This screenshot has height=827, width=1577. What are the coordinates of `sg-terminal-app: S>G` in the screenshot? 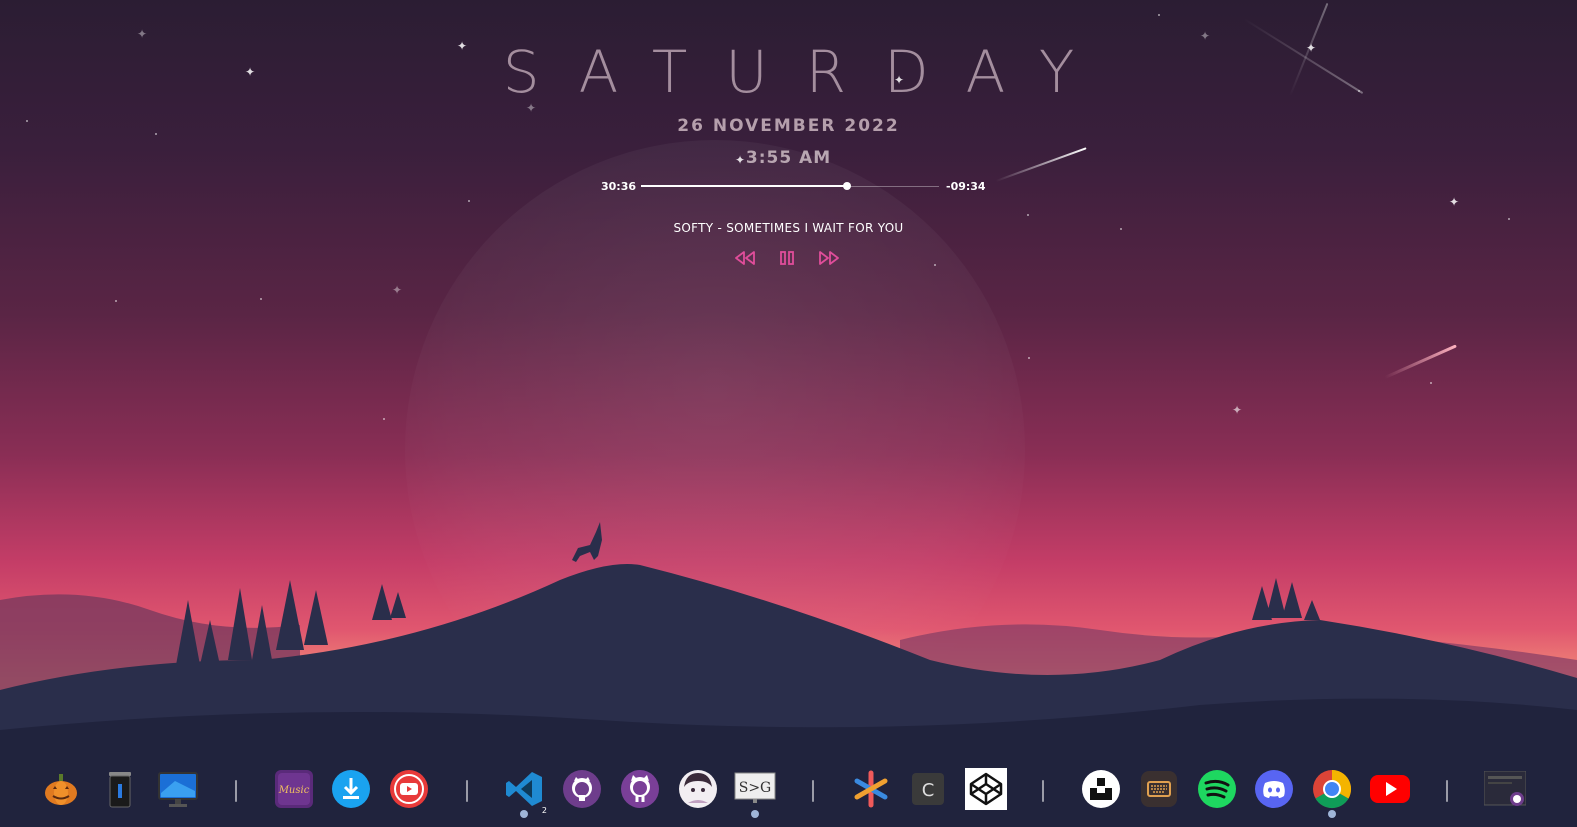 It's located at (755, 793).